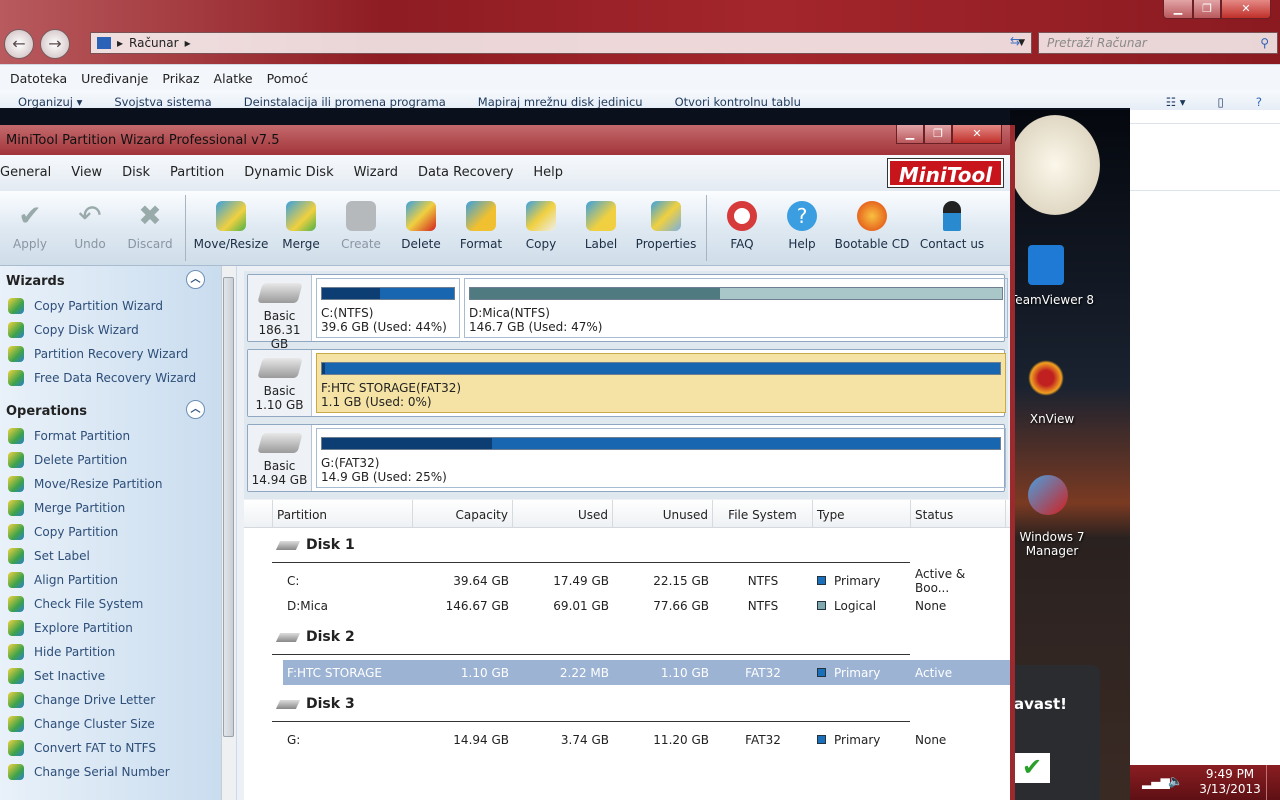  Describe the element at coordinates (1246, 9) in the screenshot. I see `close-button: ✕` at that location.